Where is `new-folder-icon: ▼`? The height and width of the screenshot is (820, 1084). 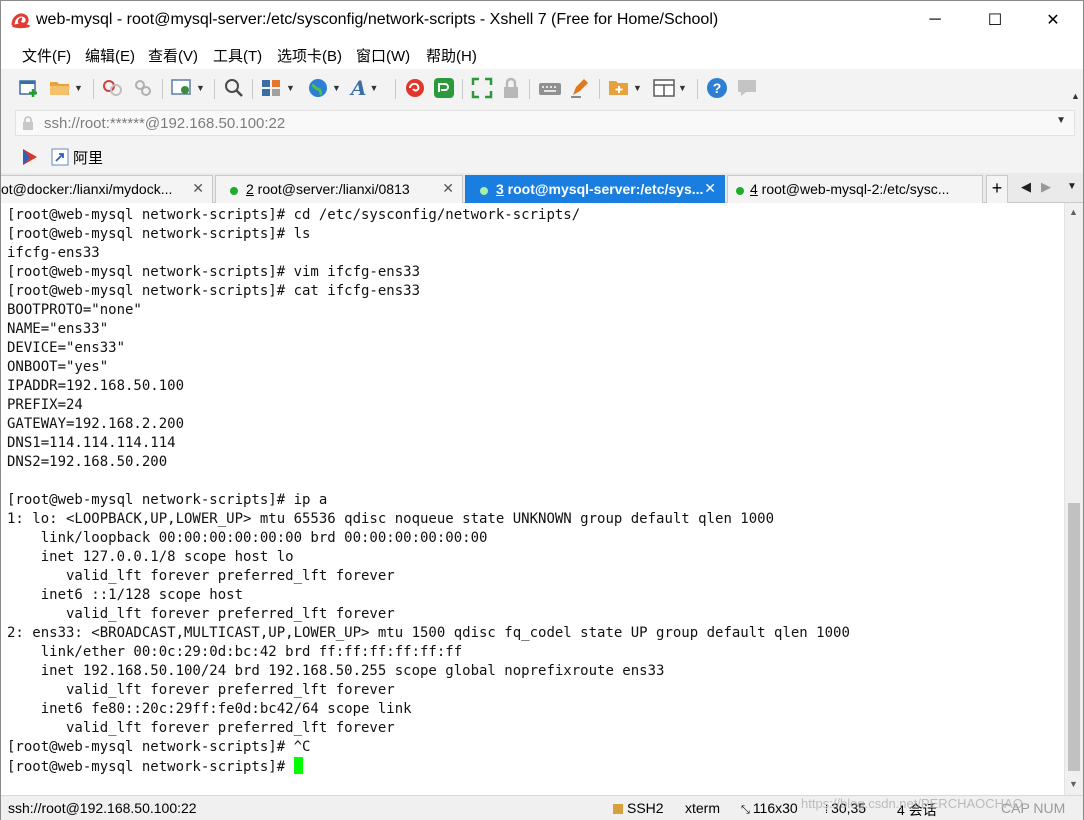
new-folder-icon: ▼ is located at coordinates (625, 88).